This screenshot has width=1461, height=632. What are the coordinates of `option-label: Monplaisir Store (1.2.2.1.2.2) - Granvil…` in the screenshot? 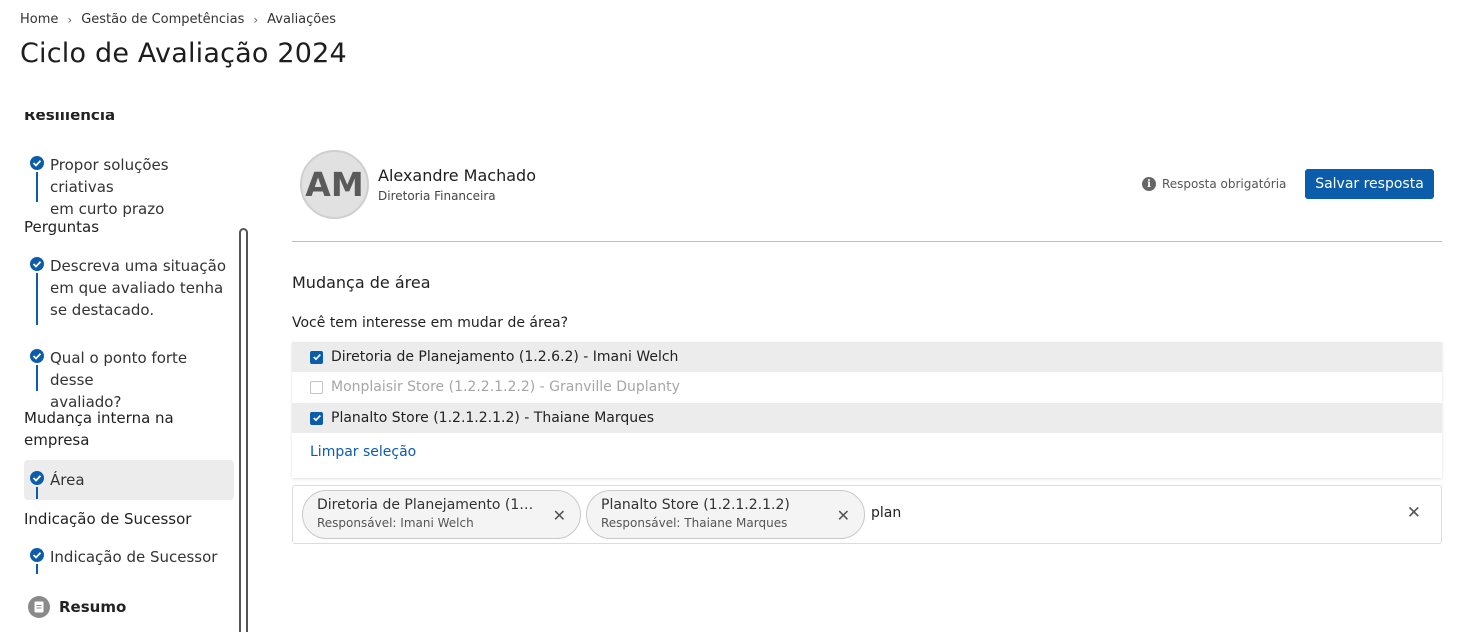 It's located at (505, 387).